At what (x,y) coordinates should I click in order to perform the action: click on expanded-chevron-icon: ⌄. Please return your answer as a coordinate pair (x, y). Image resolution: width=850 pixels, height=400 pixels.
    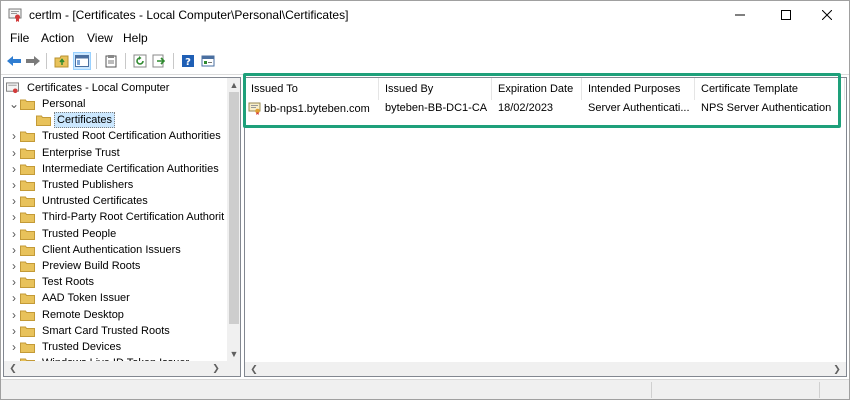
    Looking at the image, I should click on (14, 104).